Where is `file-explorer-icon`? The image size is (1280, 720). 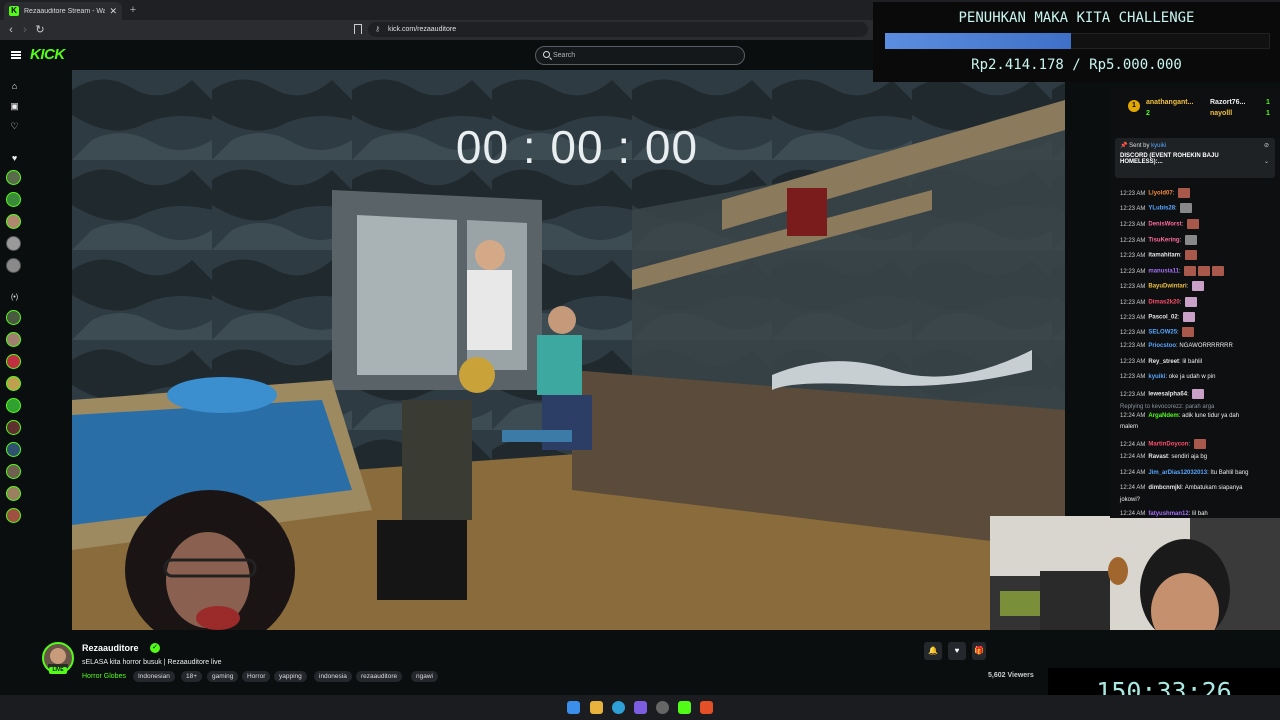 file-explorer-icon is located at coordinates (596, 707).